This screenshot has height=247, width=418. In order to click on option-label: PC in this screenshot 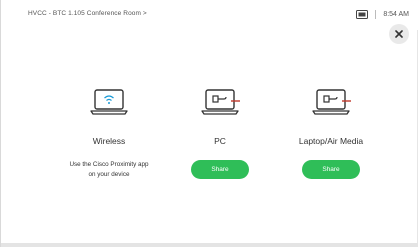, I will do `click(220, 141)`.